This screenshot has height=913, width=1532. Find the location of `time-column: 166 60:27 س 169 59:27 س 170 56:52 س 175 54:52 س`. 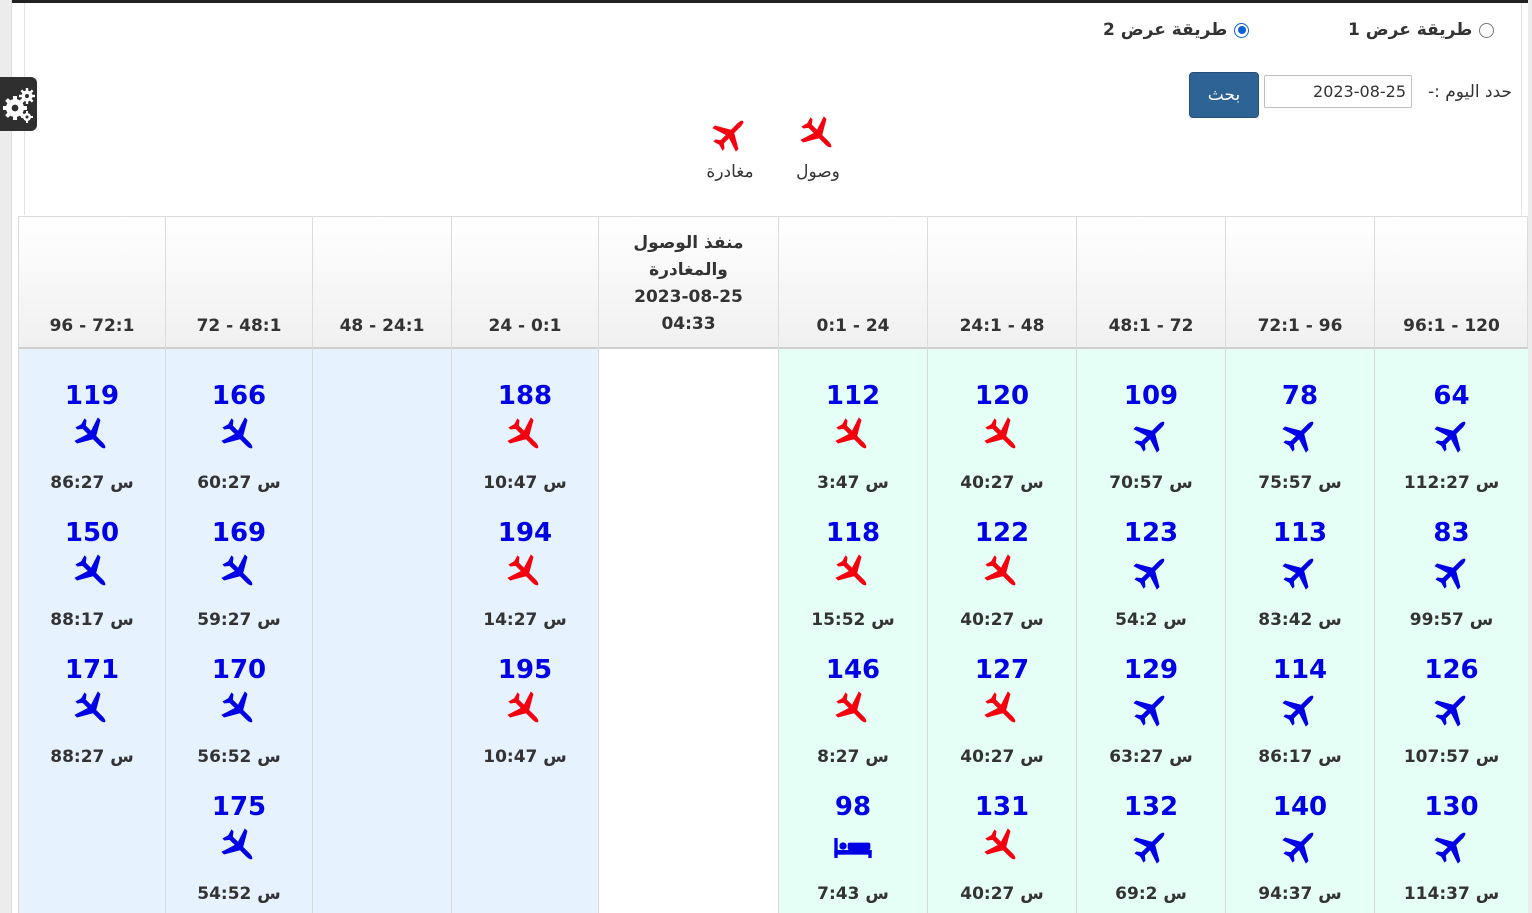

time-column: 166 60:27 س 169 59:27 س 170 56:52 س 175 54:52 س is located at coordinates (238, 631).